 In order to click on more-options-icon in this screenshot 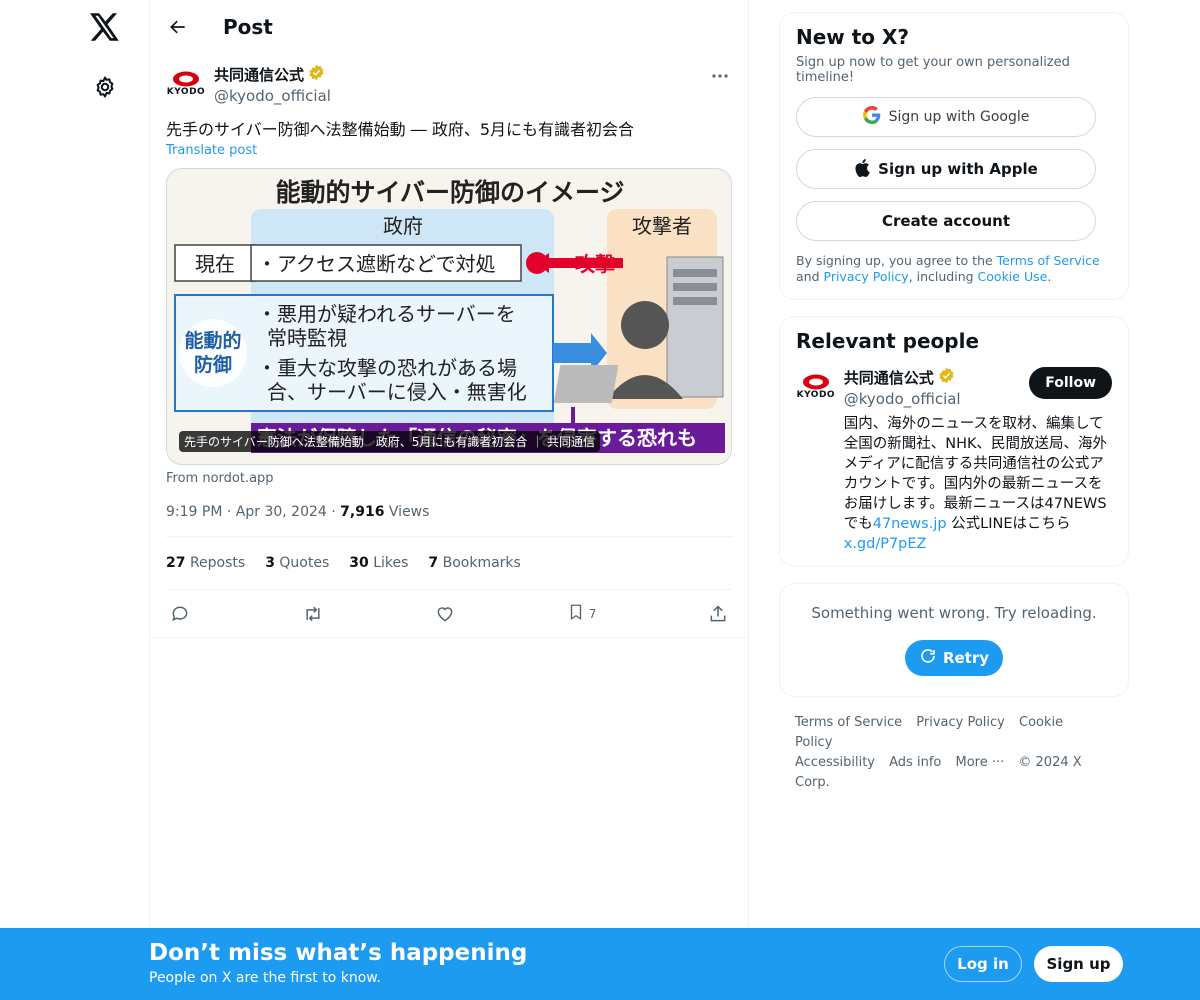, I will do `click(720, 76)`.